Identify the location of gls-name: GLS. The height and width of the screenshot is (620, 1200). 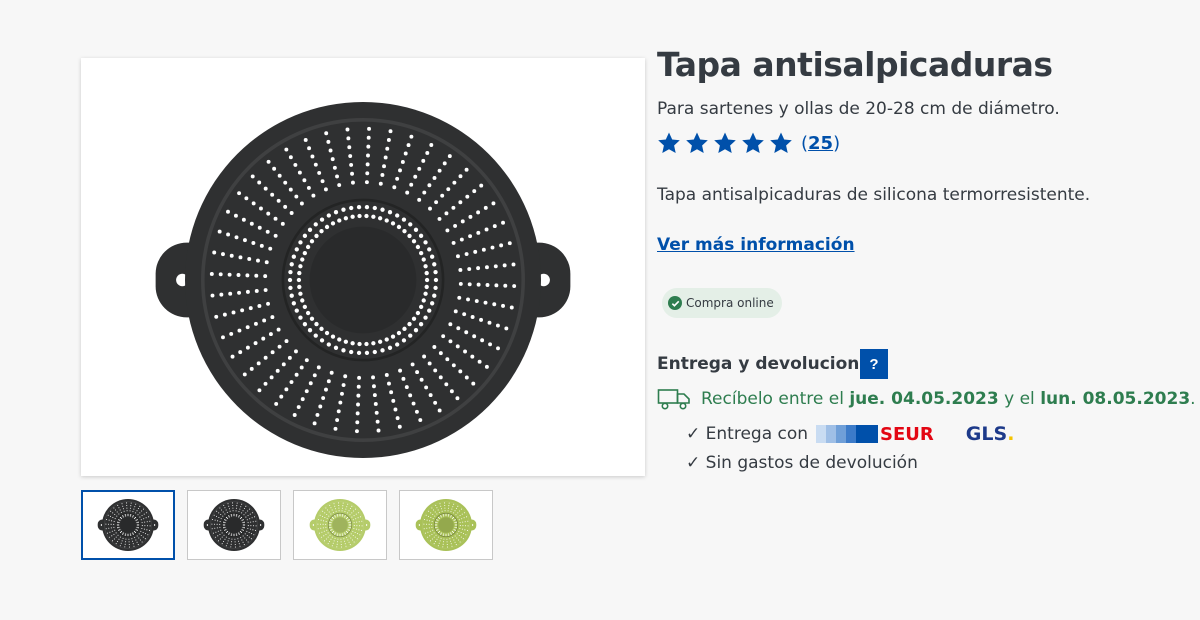
(986, 434).